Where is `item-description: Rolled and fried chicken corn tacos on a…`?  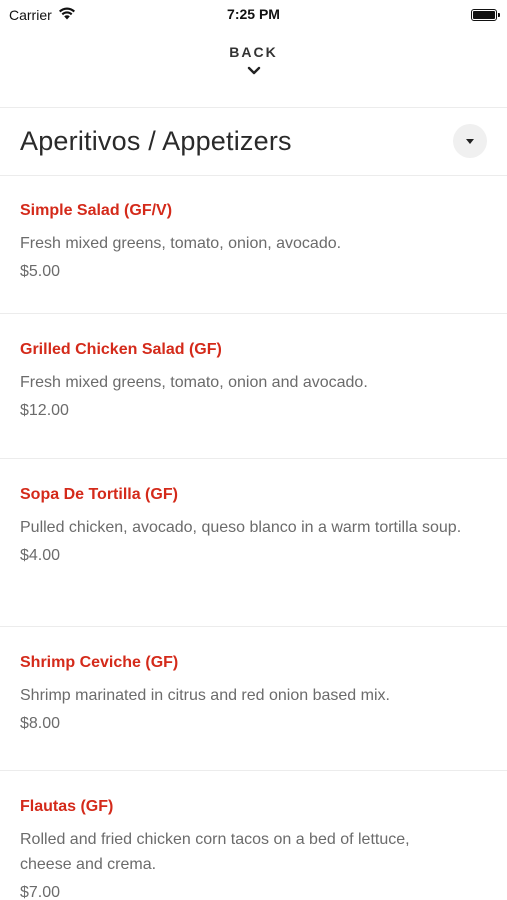 item-description: Rolled and fried chicken corn tacos on a… is located at coordinates (215, 852).